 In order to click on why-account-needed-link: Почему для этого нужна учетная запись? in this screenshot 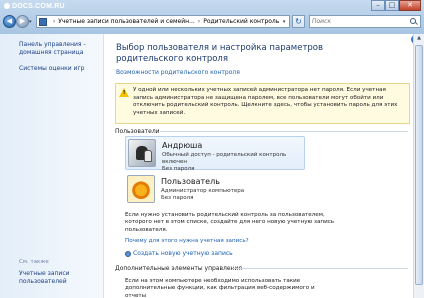, I will do `click(230, 241)`.